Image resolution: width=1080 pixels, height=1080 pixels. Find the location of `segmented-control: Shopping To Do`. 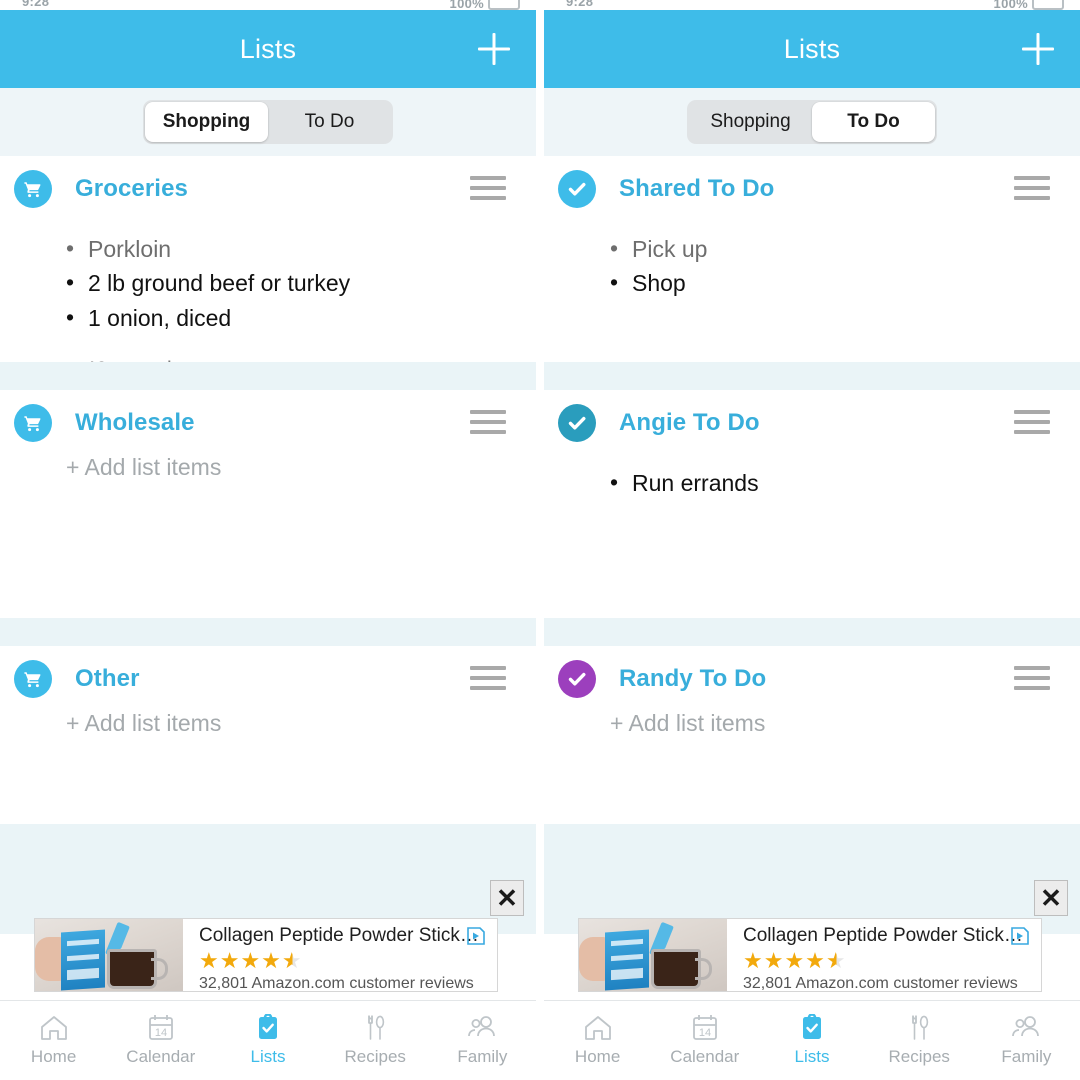

segmented-control: Shopping To Do is located at coordinates (268, 122).